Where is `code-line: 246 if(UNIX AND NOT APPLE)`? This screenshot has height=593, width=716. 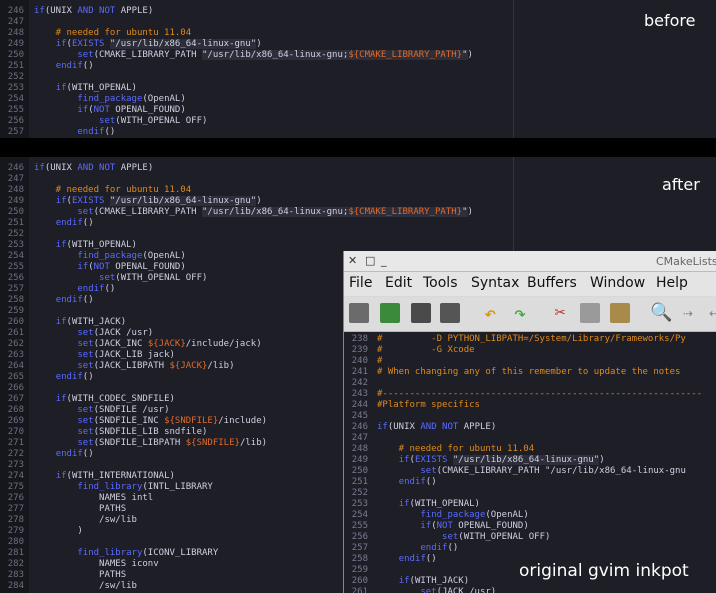
code-line: 246 if(UNIX AND NOT APPLE) is located at coordinates (358, 168).